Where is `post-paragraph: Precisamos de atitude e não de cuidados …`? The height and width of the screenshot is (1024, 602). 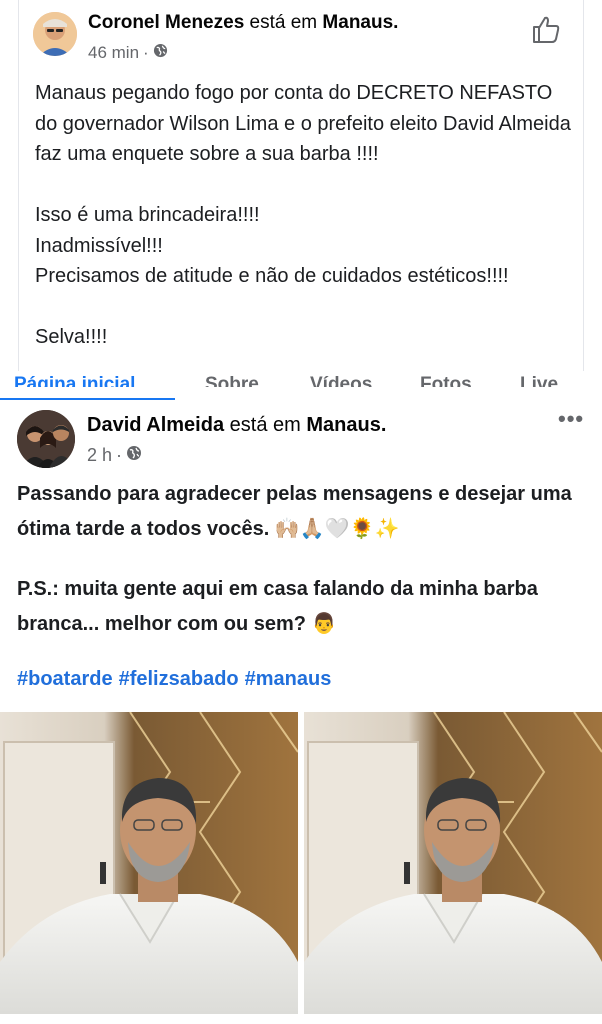 post-paragraph: Precisamos de atitude e não de cuidados … is located at coordinates (272, 276).